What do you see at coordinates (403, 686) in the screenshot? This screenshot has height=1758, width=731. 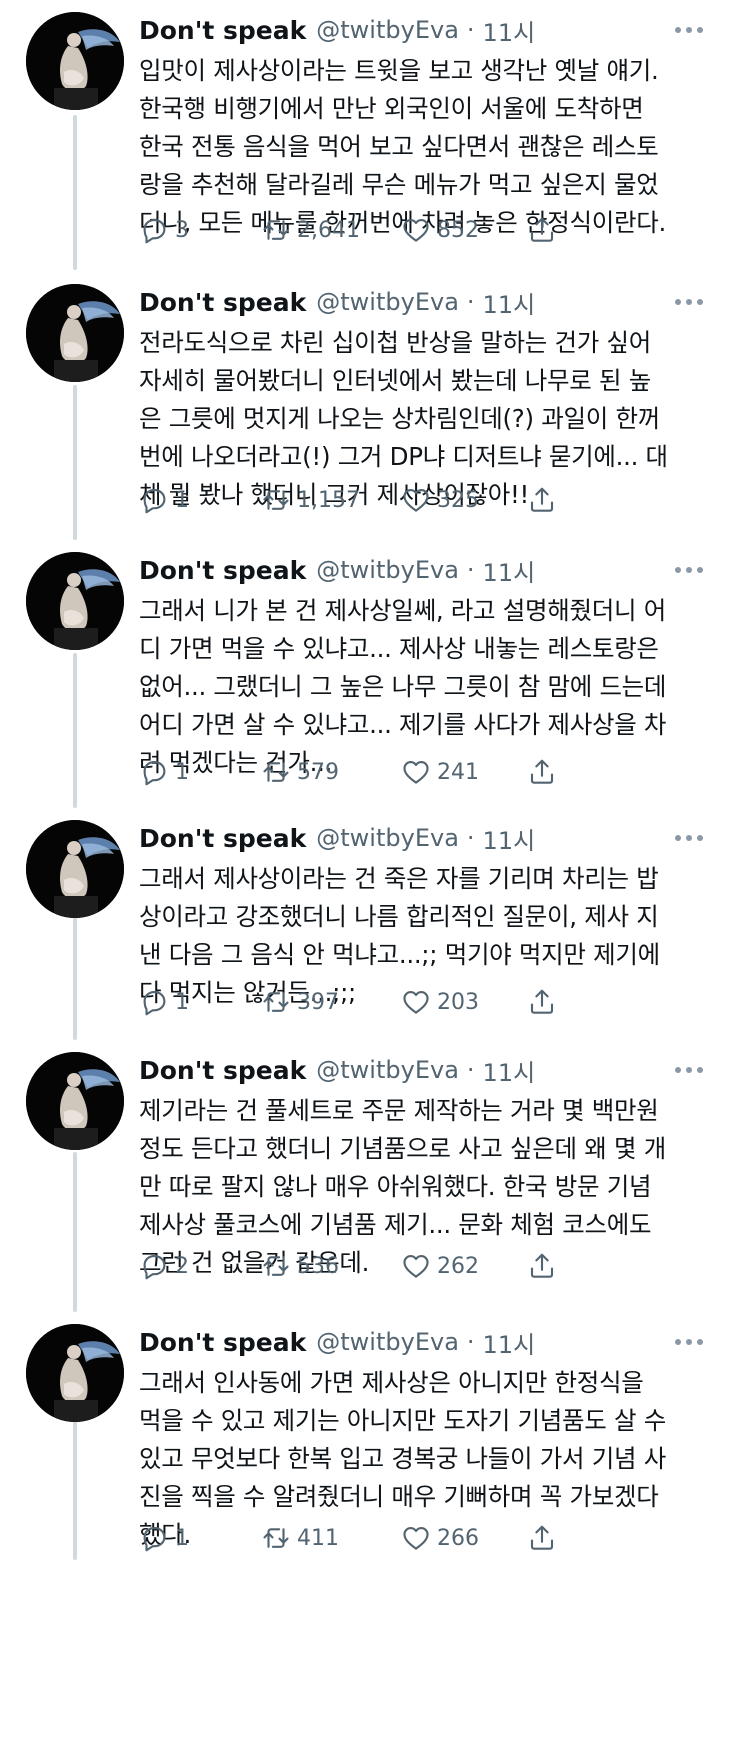 I see `tweet-text-line: 없어... 그랬더니 그 높은 나무 그릇이 참 맘에 드는데` at bounding box center [403, 686].